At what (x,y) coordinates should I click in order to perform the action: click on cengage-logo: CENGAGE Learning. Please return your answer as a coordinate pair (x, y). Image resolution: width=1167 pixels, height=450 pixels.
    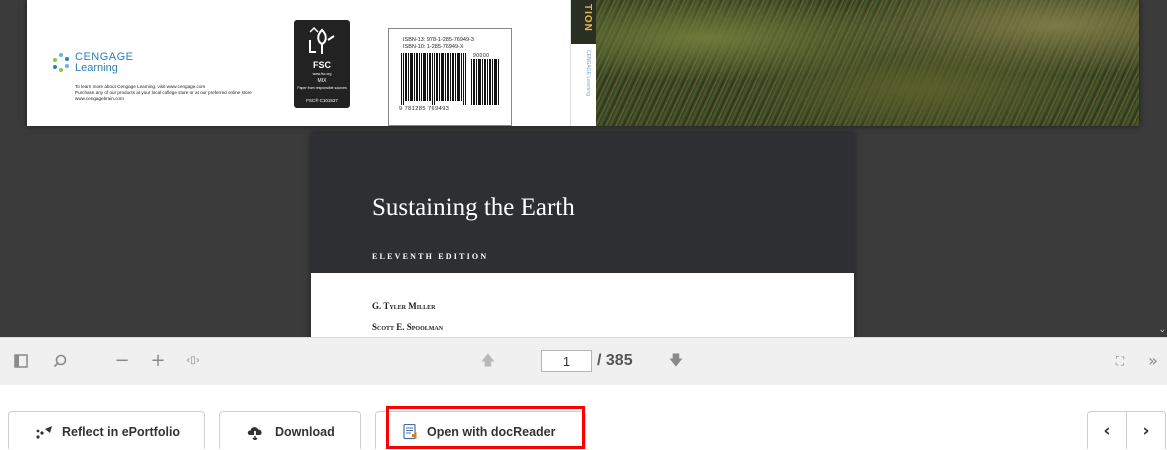
    Looking at the image, I should click on (92, 63).